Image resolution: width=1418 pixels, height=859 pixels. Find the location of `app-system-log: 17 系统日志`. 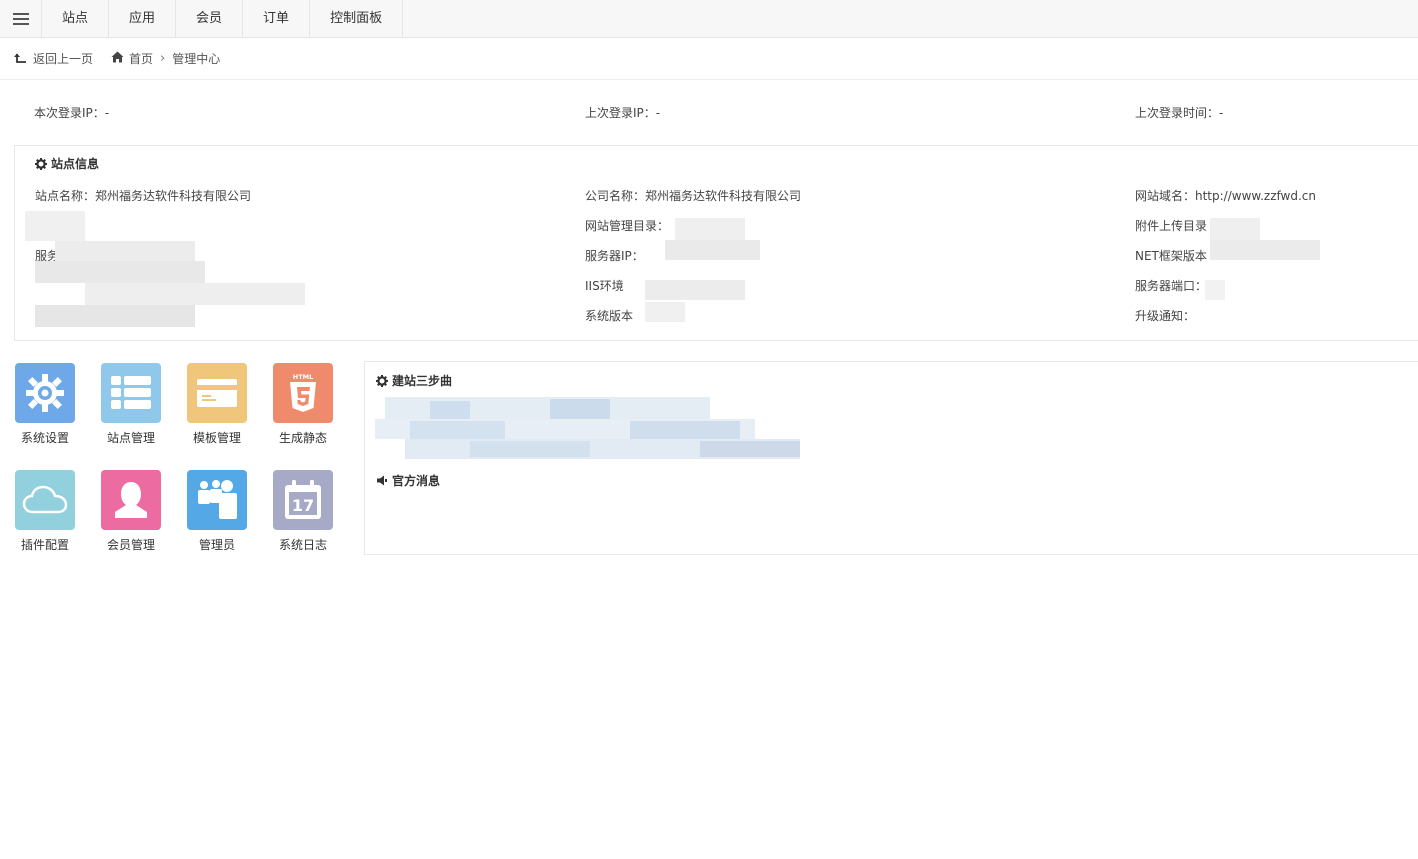

app-system-log: 17 系统日志 is located at coordinates (303, 511).